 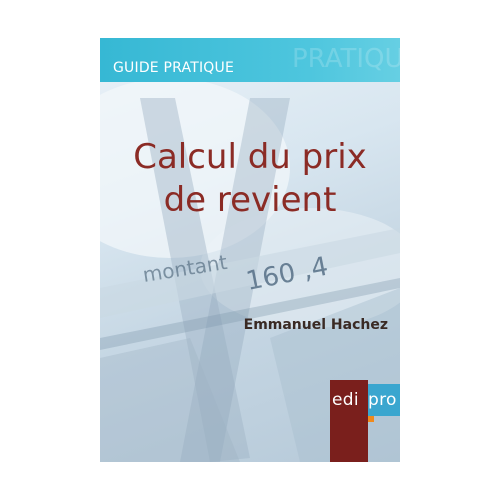 I want to click on title-line-1: Calcul du prix, so click(x=250, y=157).